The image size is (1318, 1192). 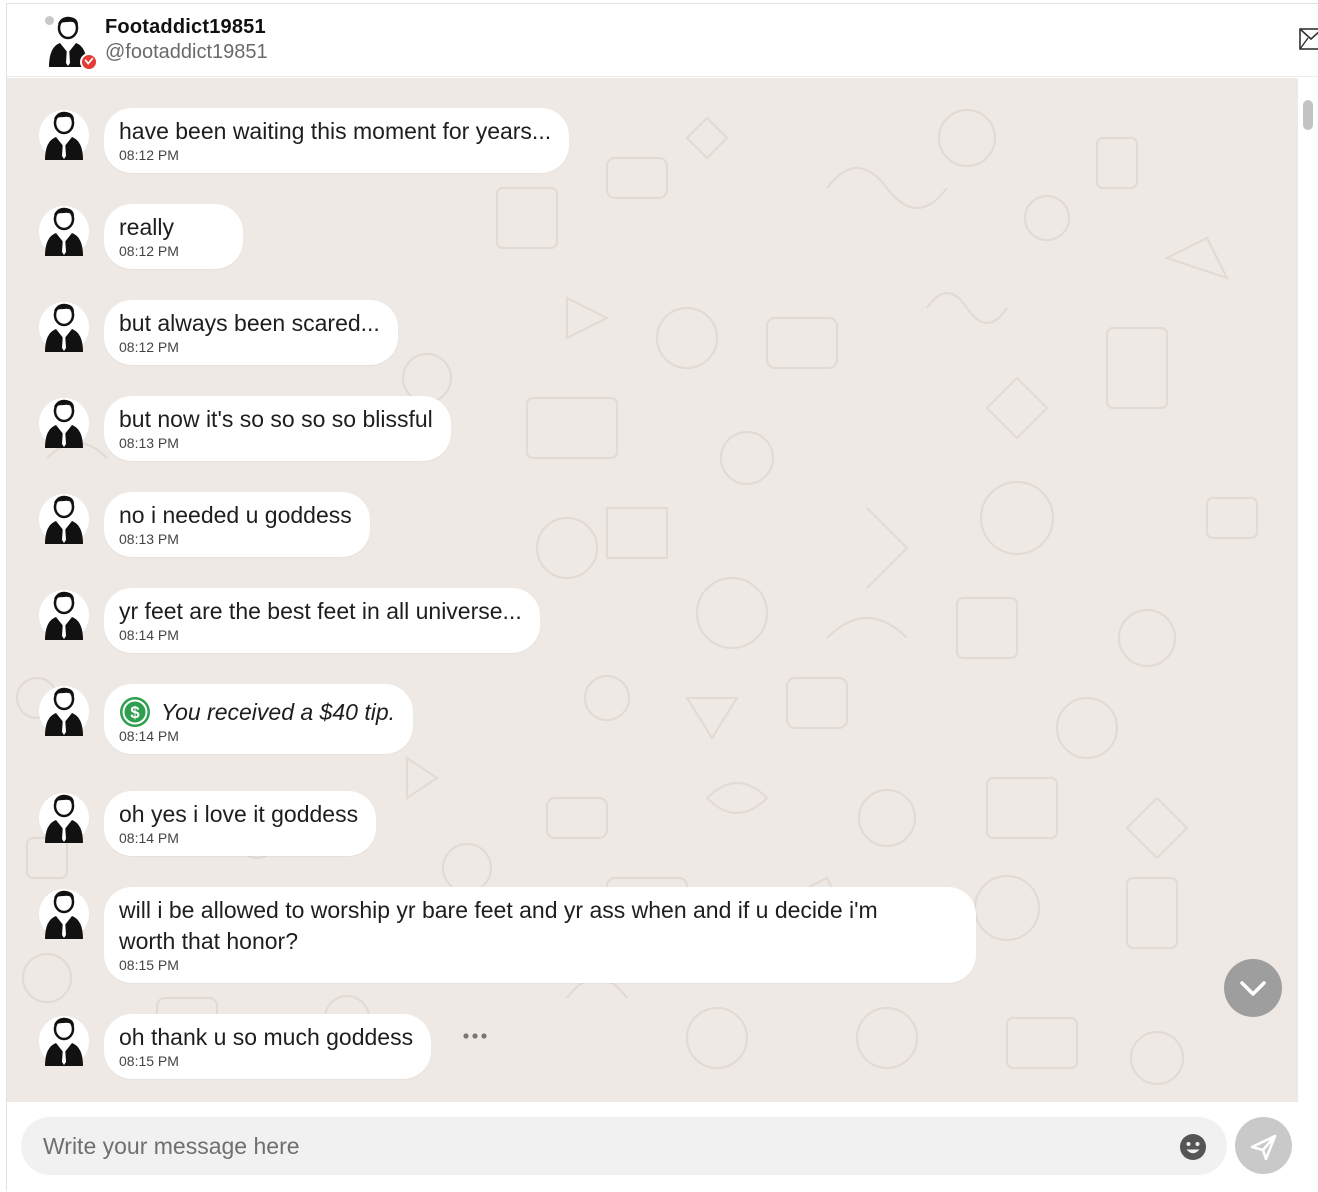 What do you see at coordinates (186, 52) in the screenshot?
I see `contact-handle: @footaddict19851` at bounding box center [186, 52].